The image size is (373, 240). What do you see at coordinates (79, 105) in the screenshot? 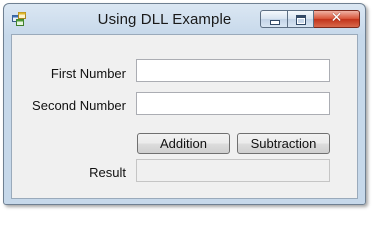
I see `second-number-label: Second Number` at bounding box center [79, 105].